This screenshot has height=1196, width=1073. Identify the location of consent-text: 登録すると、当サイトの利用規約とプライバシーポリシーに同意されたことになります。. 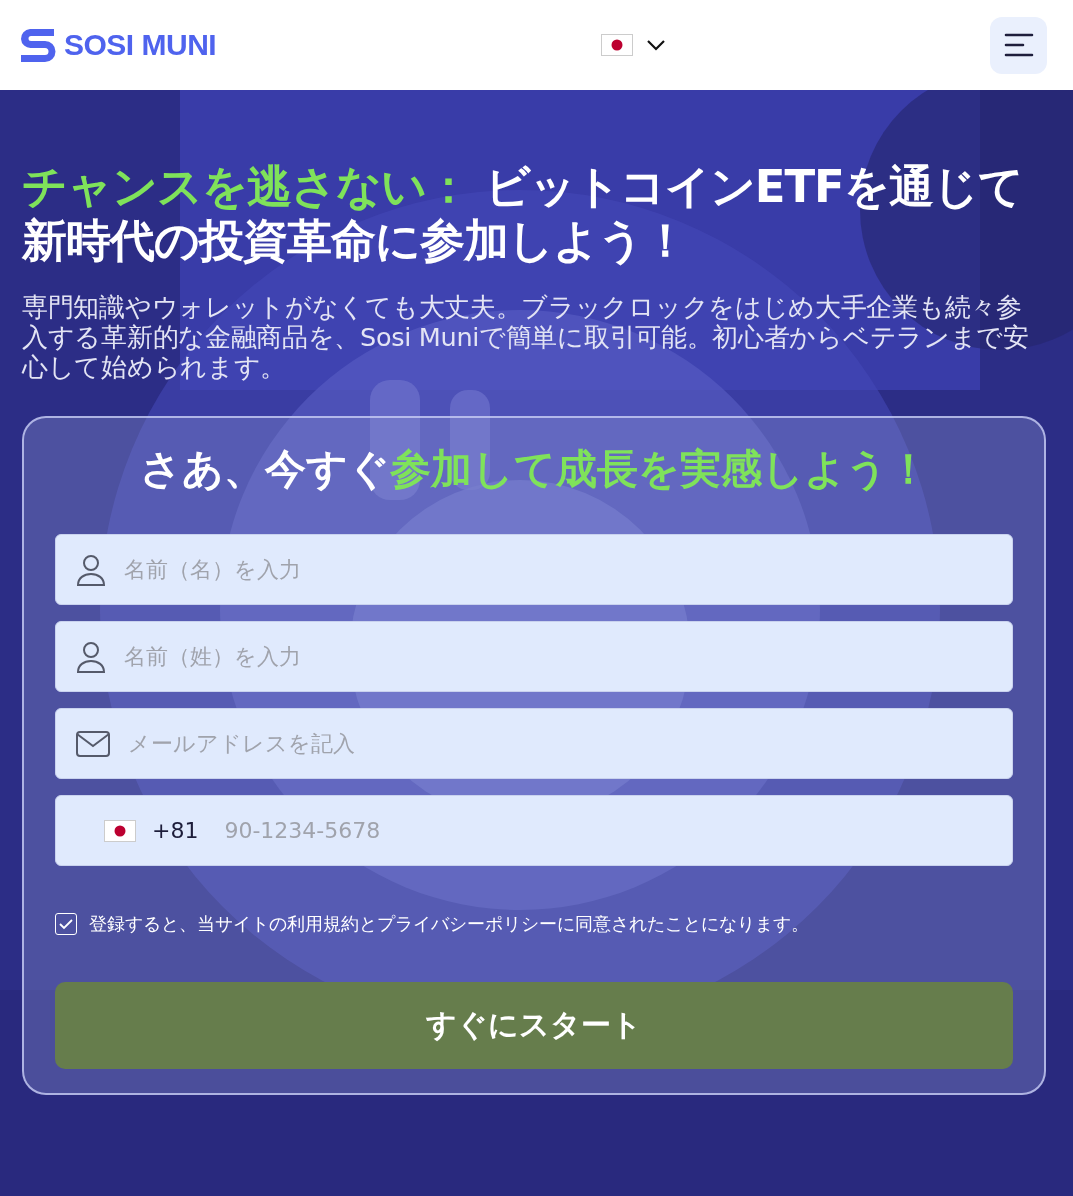
(449, 924).